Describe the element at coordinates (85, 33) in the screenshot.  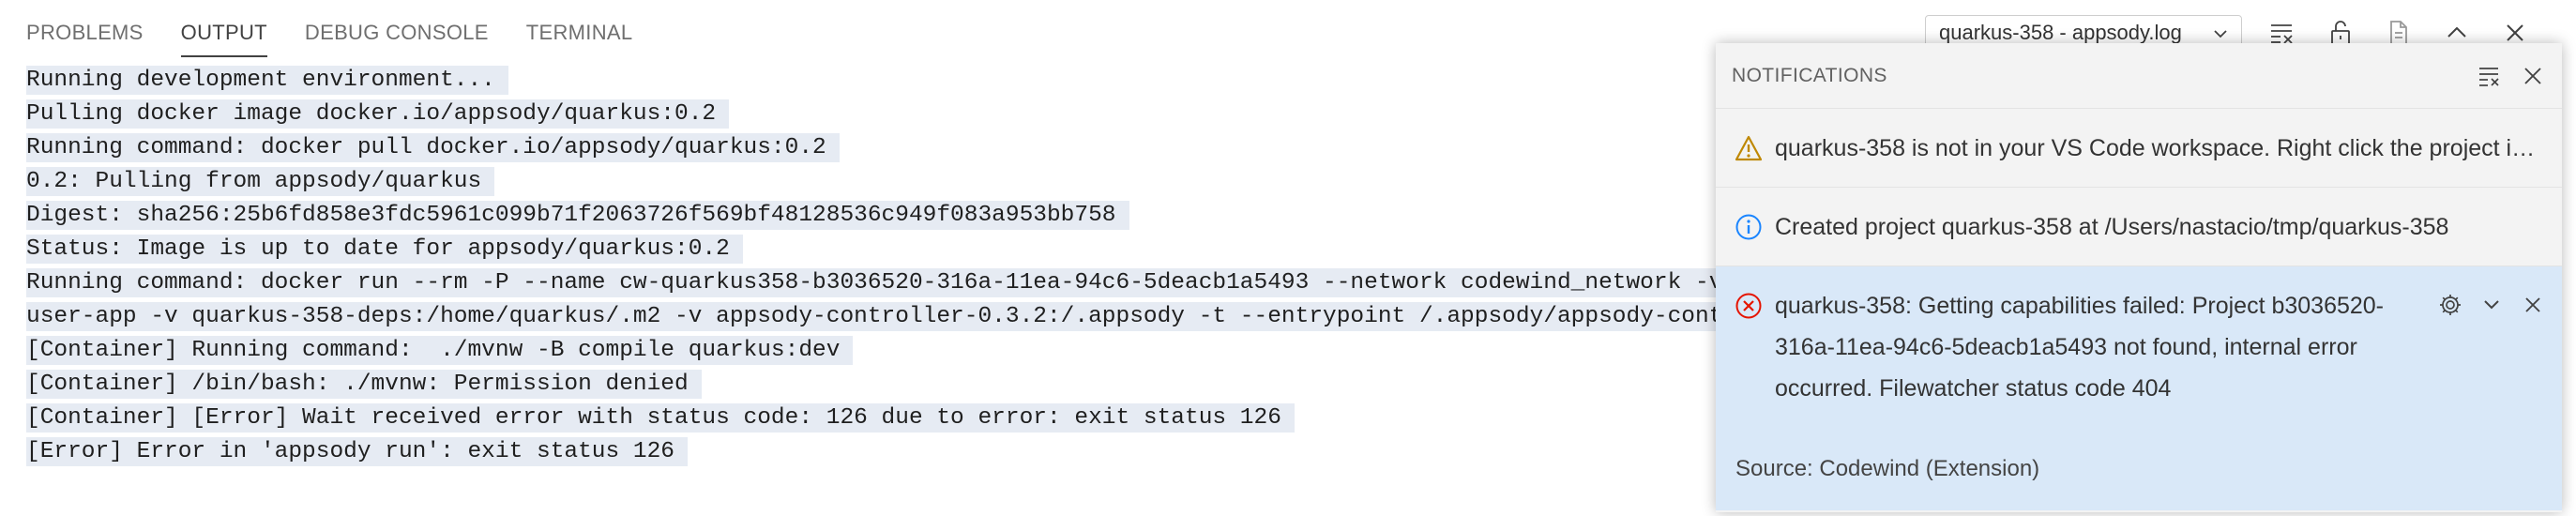
I see `tab-problems: PROBLEMS` at that location.